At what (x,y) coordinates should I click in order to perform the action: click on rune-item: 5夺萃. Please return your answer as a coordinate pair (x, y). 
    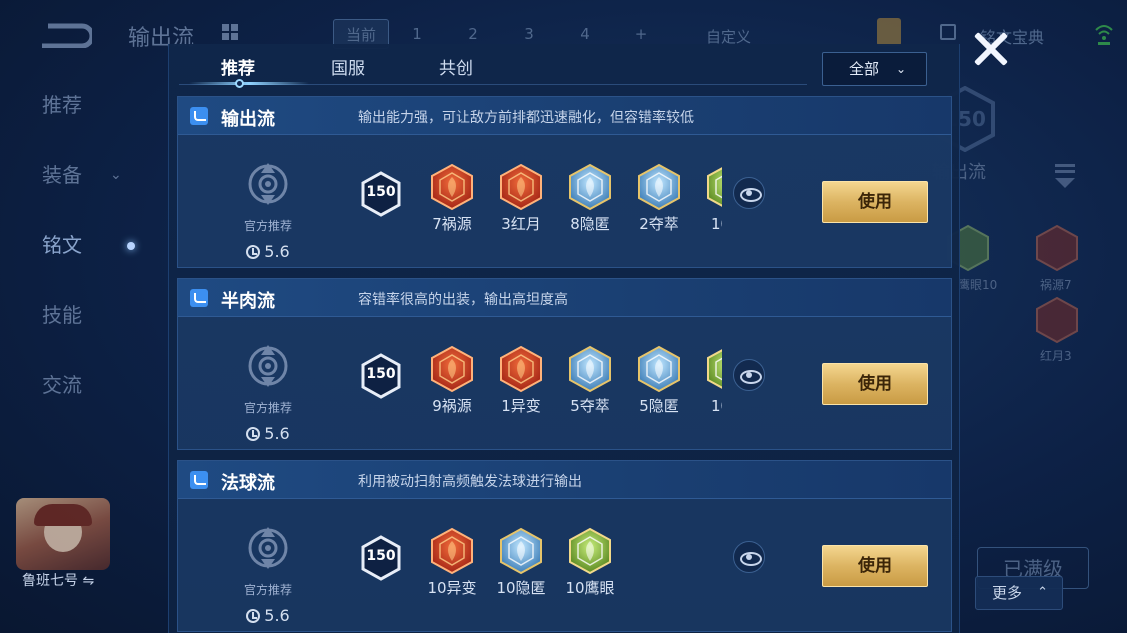
    Looking at the image, I should click on (590, 380).